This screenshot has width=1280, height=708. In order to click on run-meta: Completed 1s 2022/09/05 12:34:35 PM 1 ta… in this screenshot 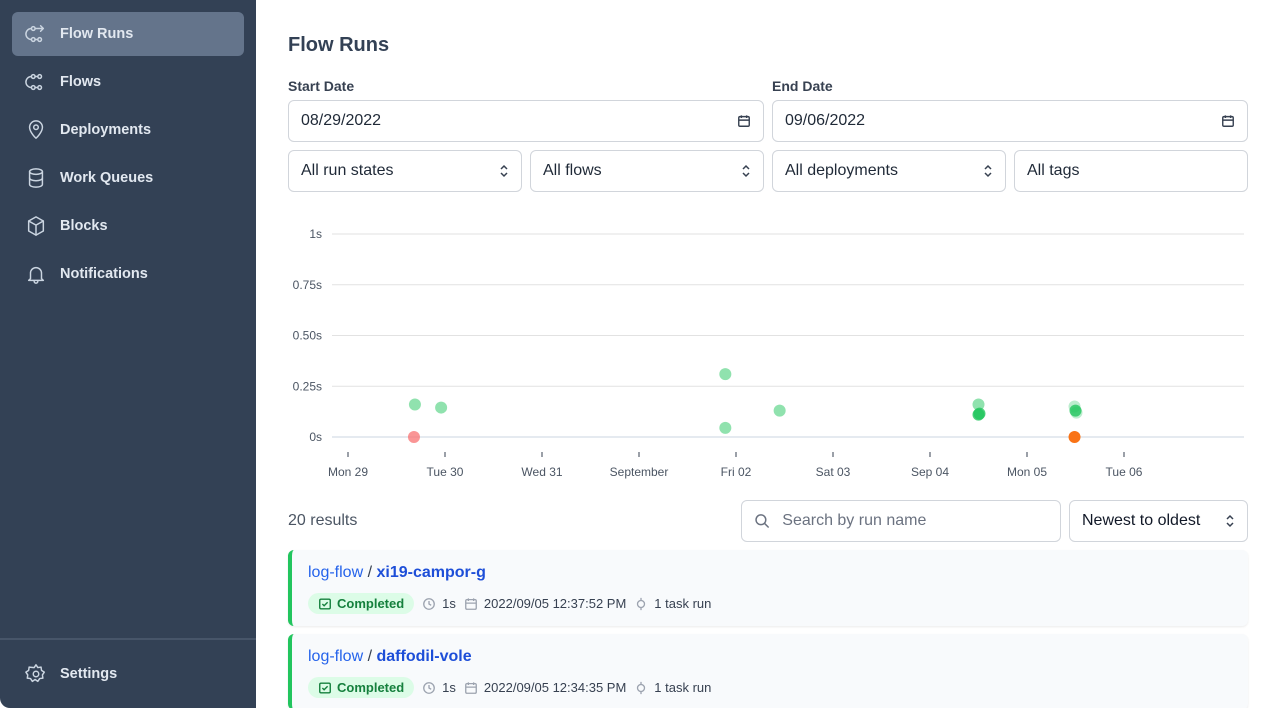, I will do `click(770, 687)`.